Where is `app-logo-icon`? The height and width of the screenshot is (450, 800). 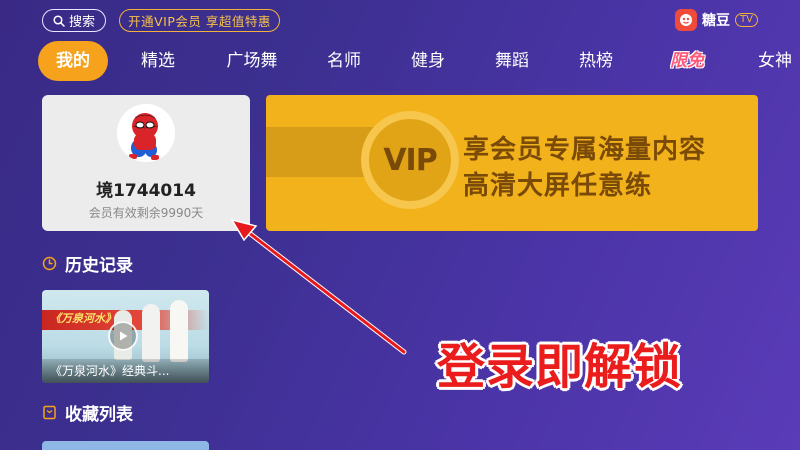 app-logo-icon is located at coordinates (686, 20).